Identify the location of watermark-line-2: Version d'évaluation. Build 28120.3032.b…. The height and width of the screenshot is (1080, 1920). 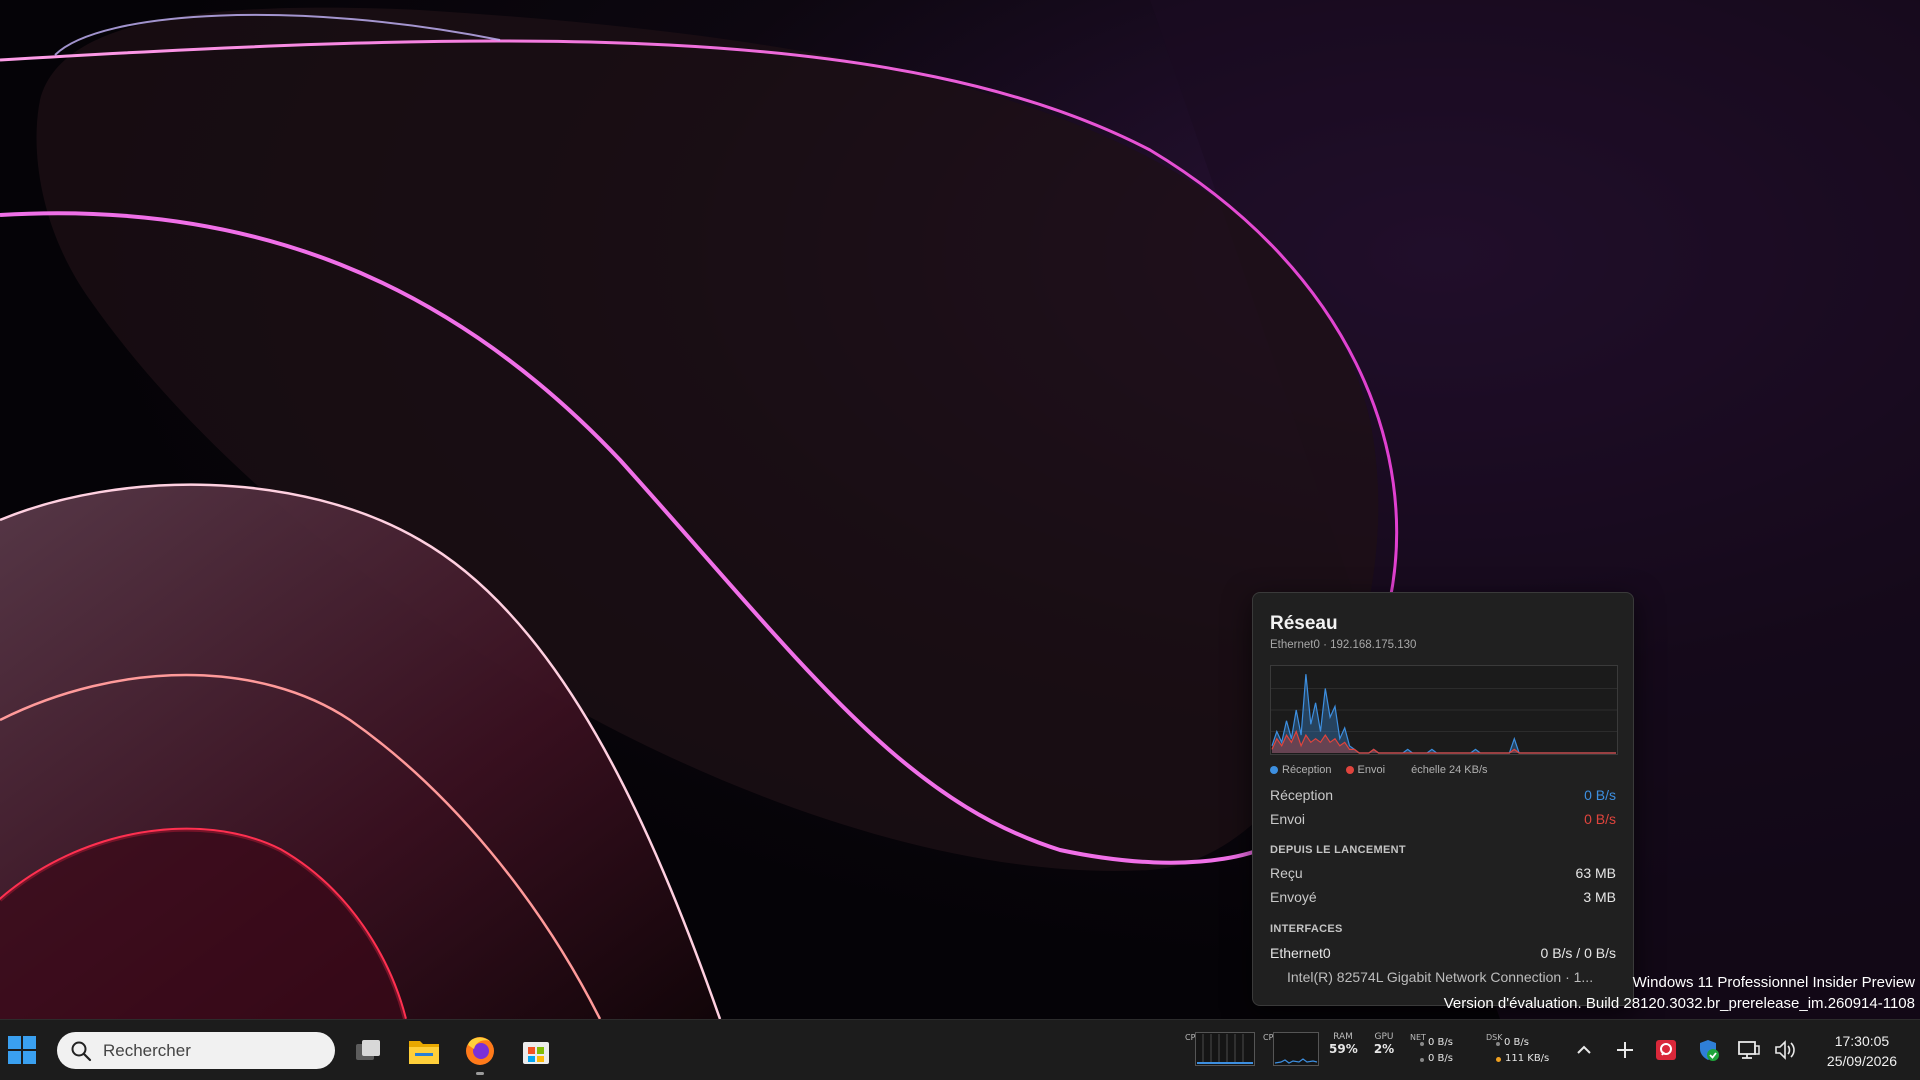
(1679, 1003).